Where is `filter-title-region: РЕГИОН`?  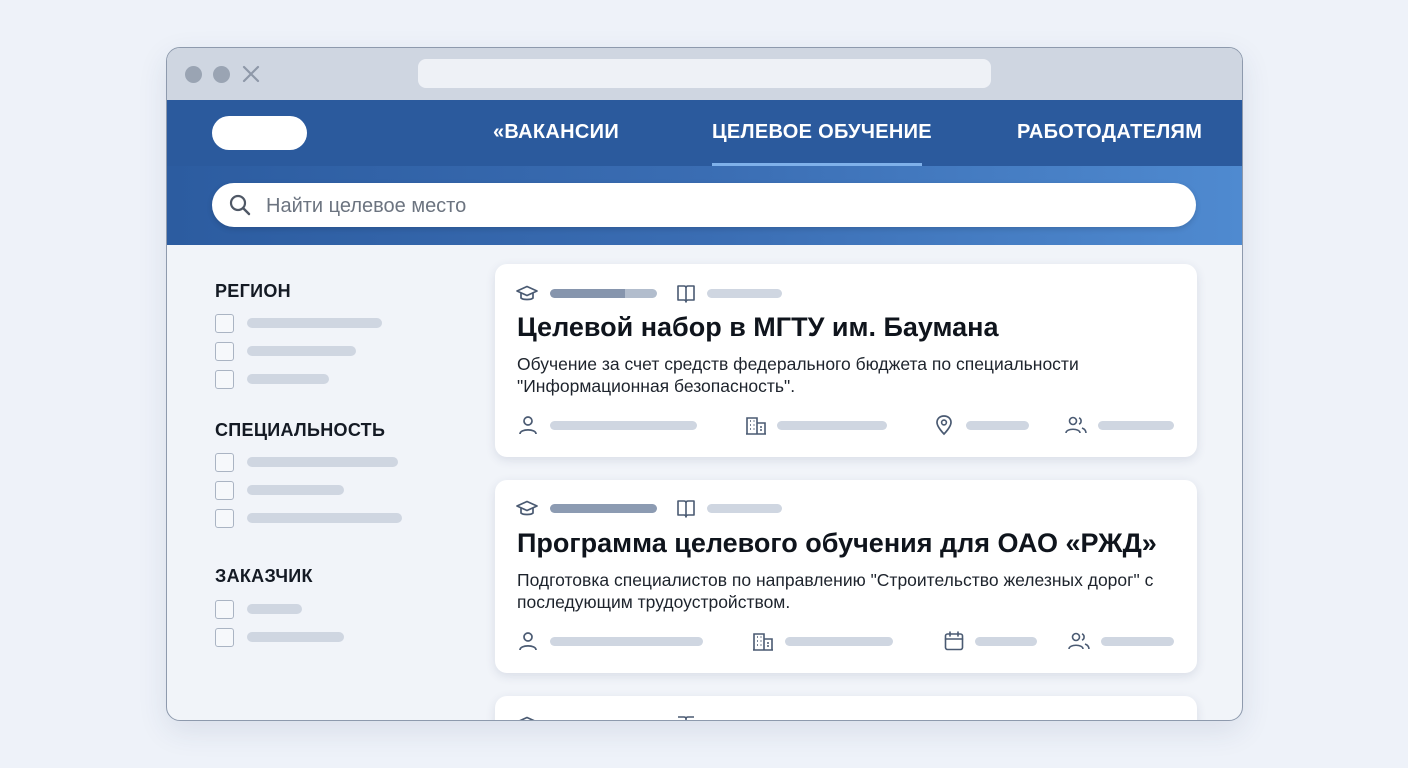 filter-title-region: РЕГИОН is located at coordinates (253, 291).